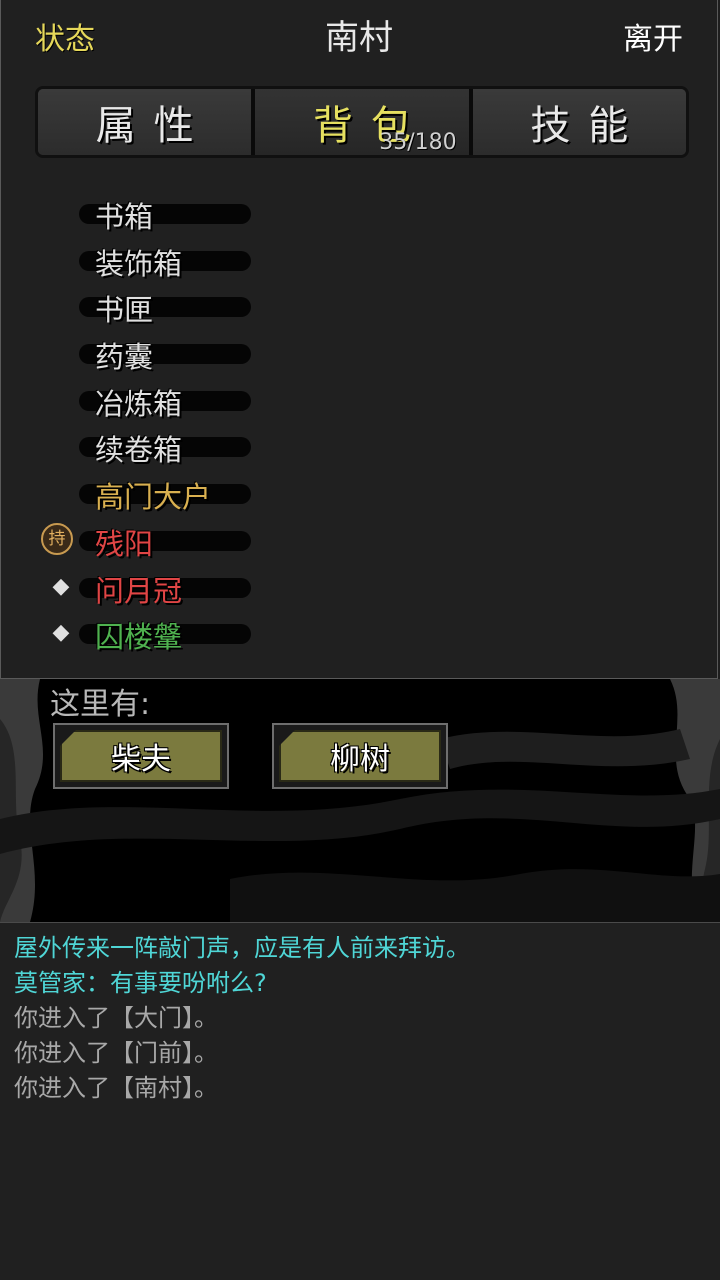  What do you see at coordinates (116, 1018) in the screenshot?
I see `log-line: 你进入了【大门】。` at bounding box center [116, 1018].